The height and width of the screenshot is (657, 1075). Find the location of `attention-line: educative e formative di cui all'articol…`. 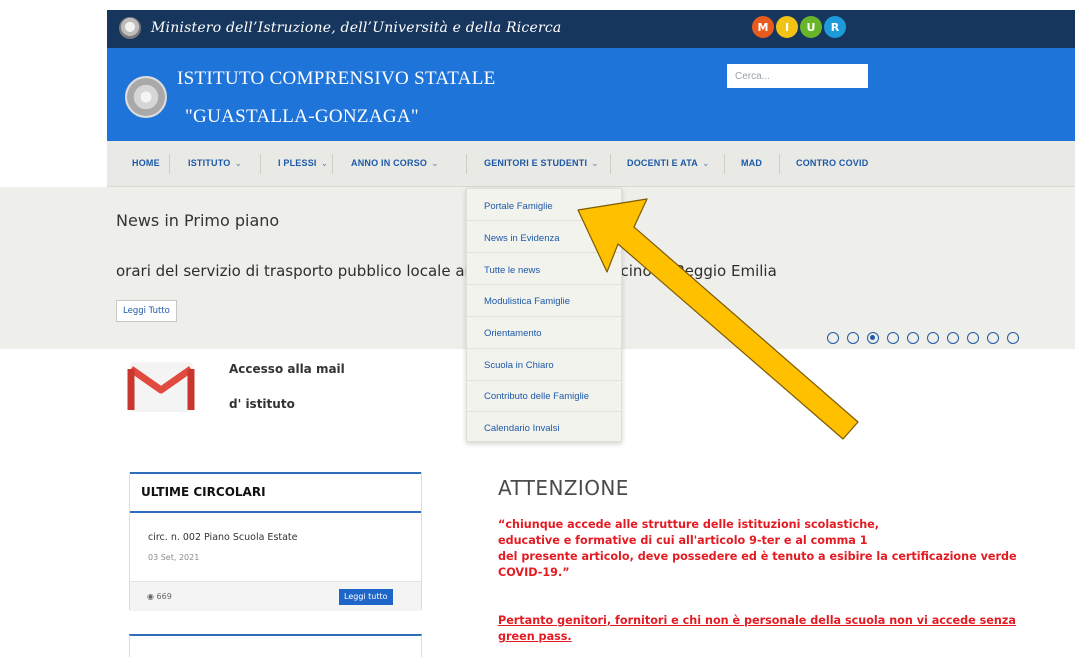

attention-line: educative e formative di cui all'articol… is located at coordinates (683, 540).